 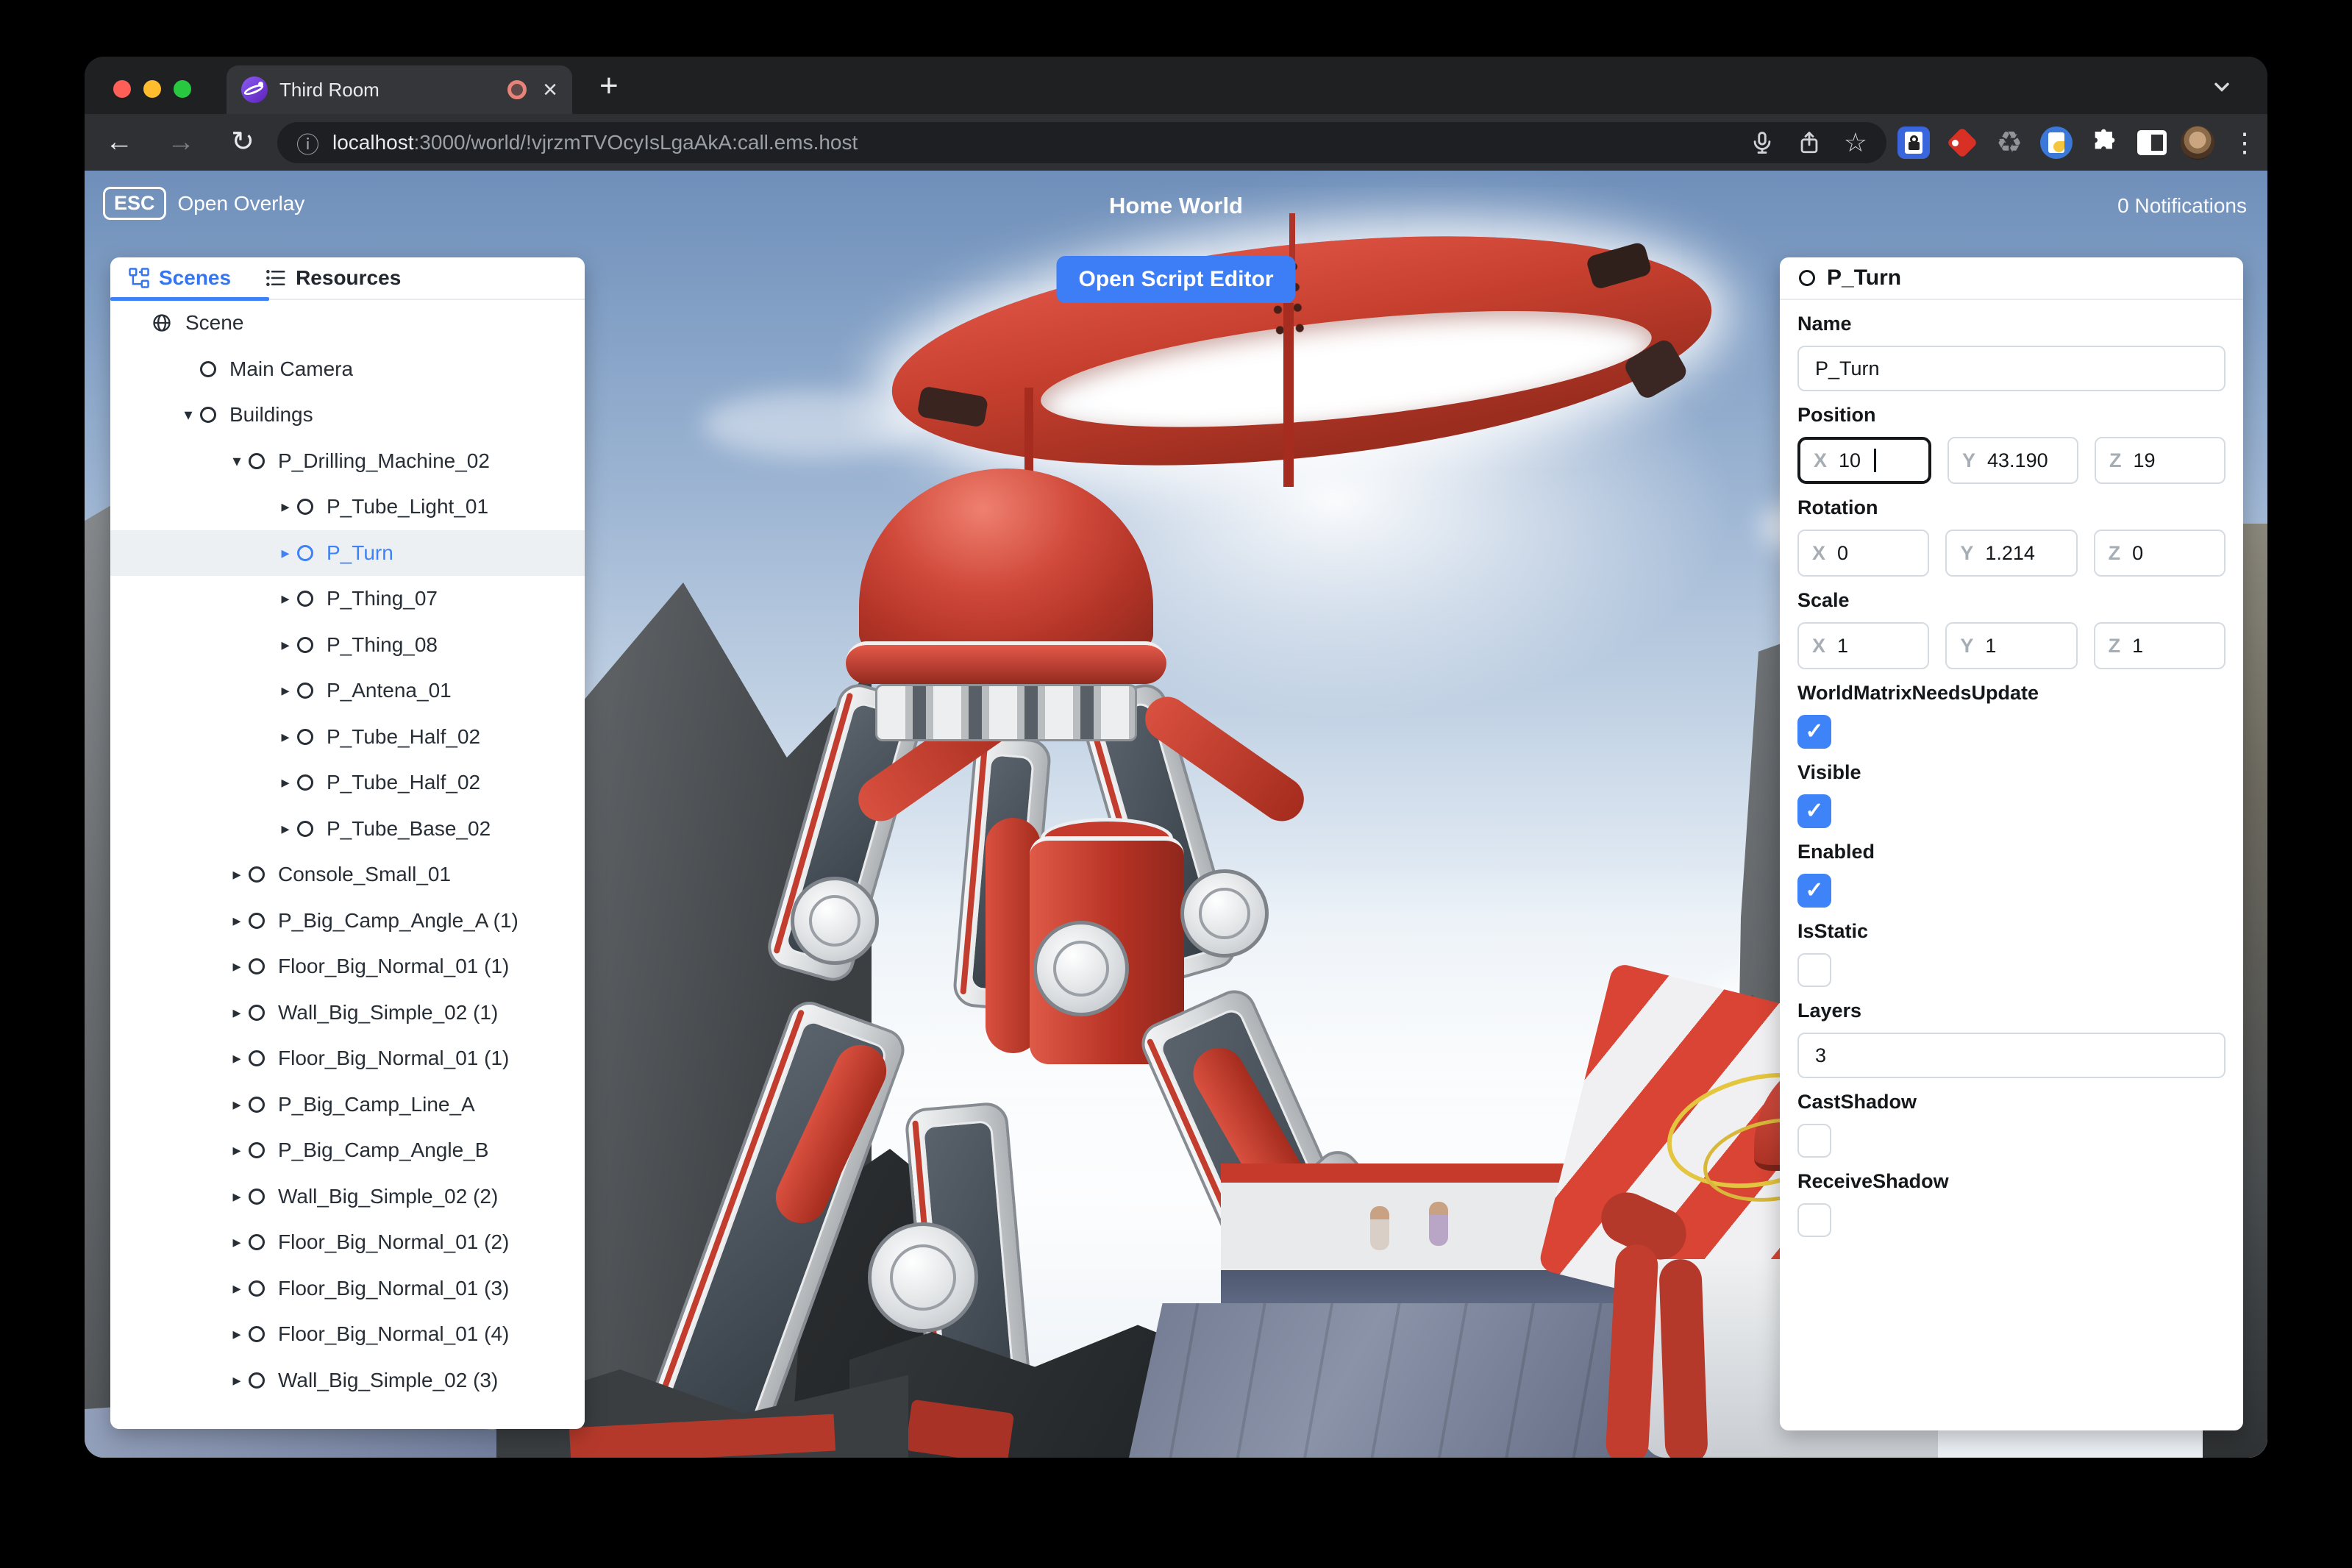 What do you see at coordinates (1438, 1224) in the screenshot?
I see `avatar-figure` at bounding box center [1438, 1224].